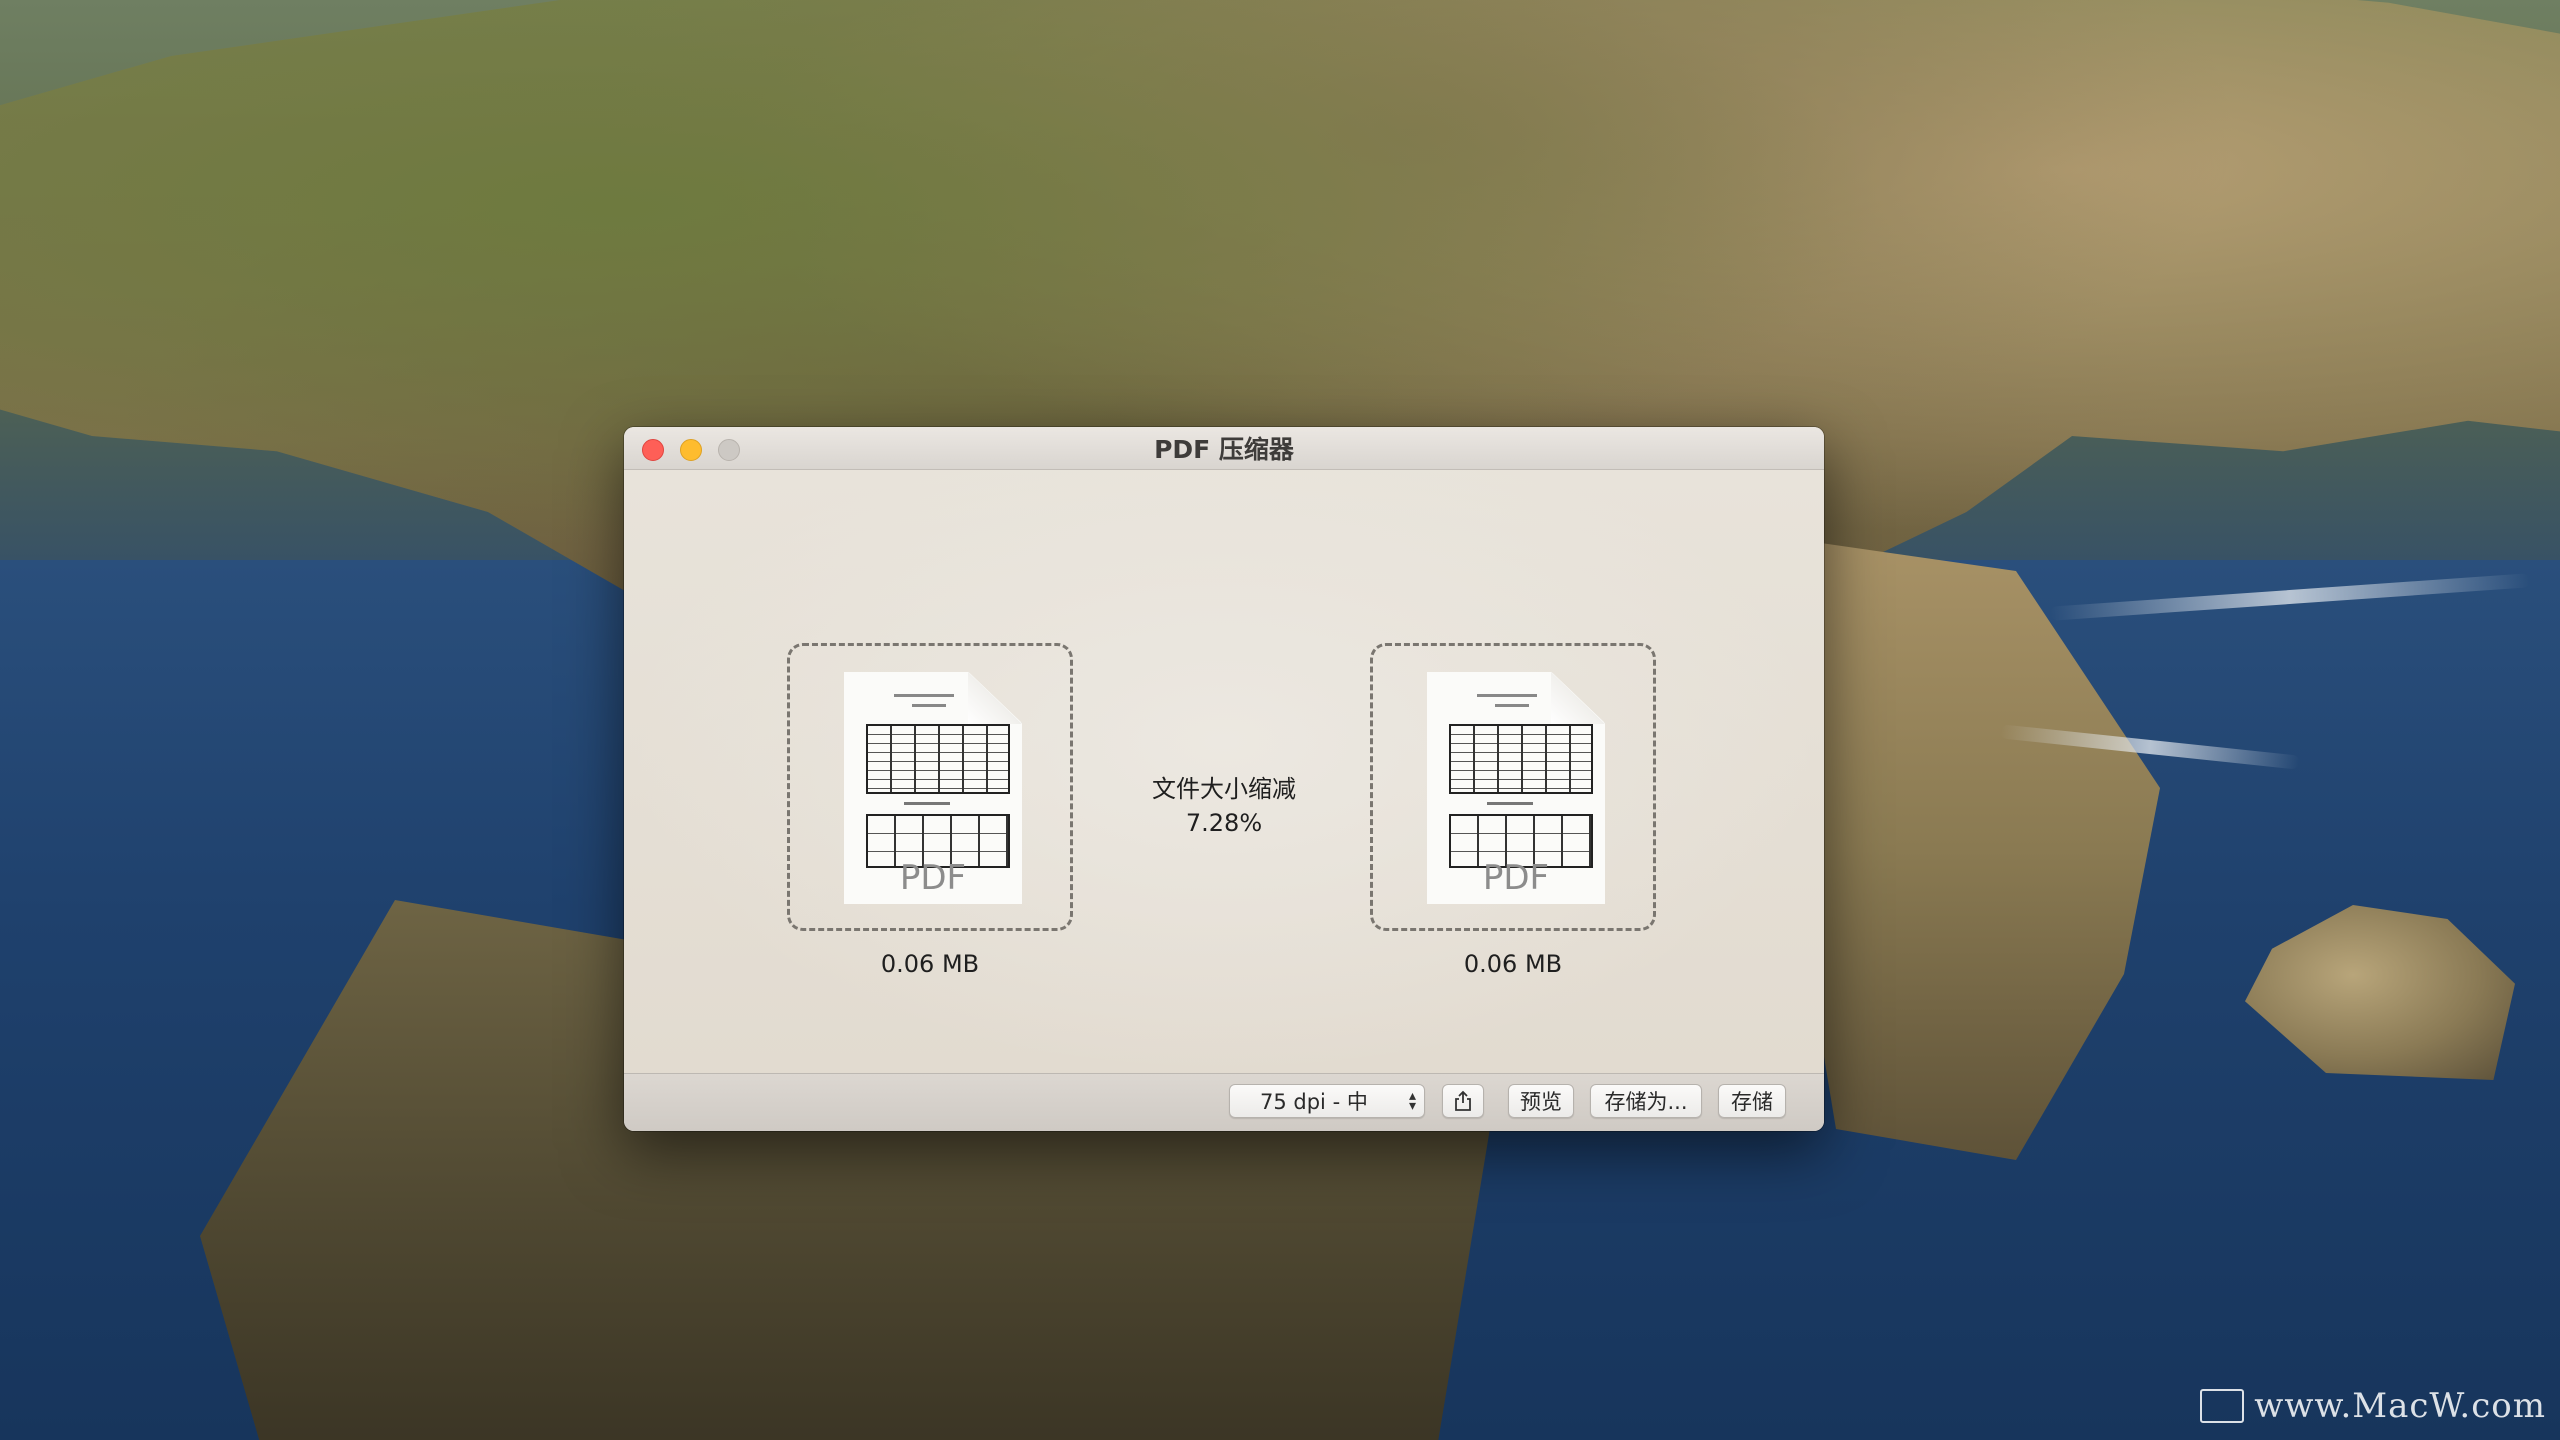  I want to click on quality-select-value: 75 dpi - 中, so click(1314, 1102).